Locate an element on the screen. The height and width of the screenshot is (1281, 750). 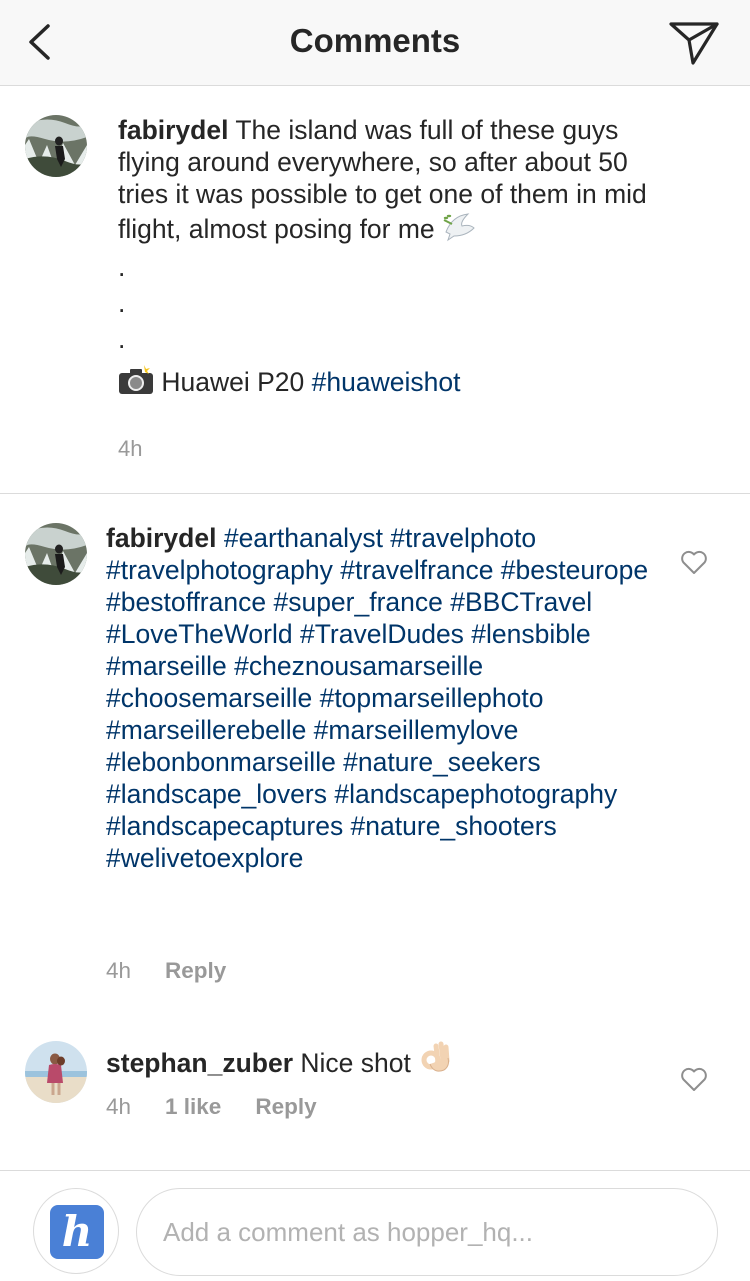
comment-text: stephan_zuber Nice shot is located at coordinates (386, 1061).